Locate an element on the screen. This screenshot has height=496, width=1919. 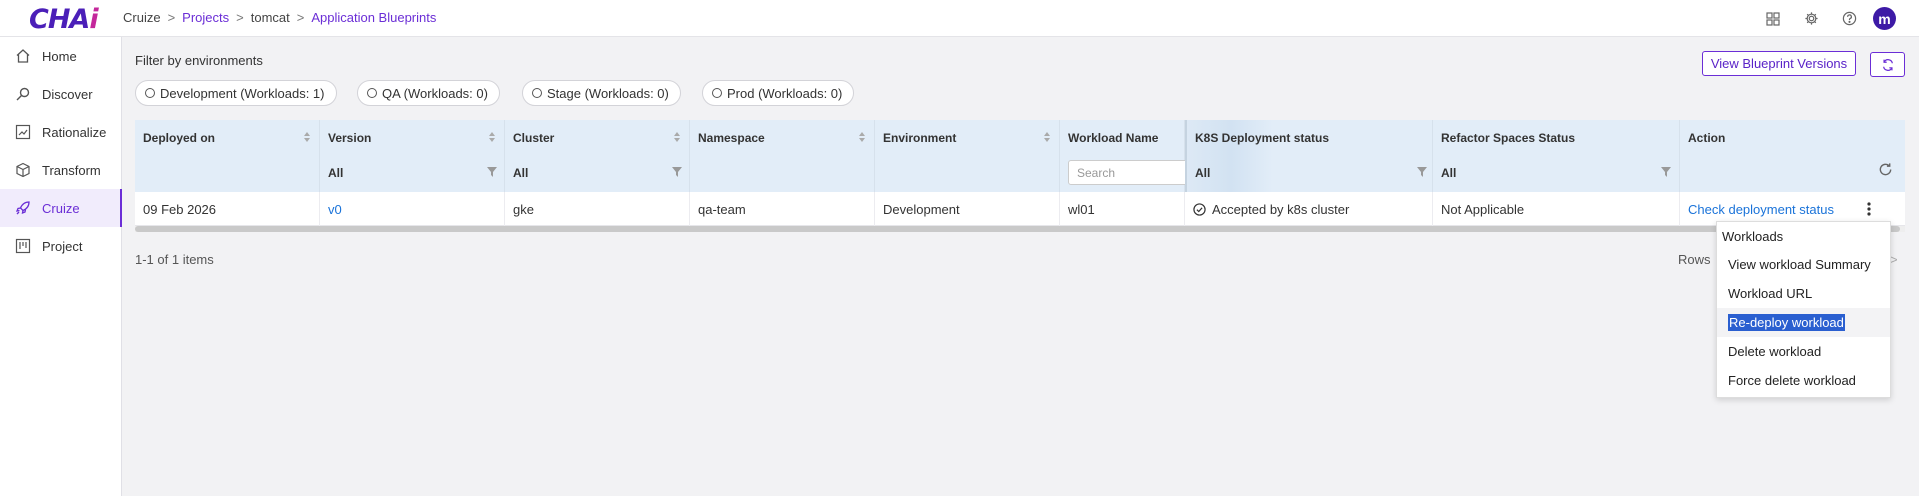
kebab-menu-icon is located at coordinates (1869, 209).